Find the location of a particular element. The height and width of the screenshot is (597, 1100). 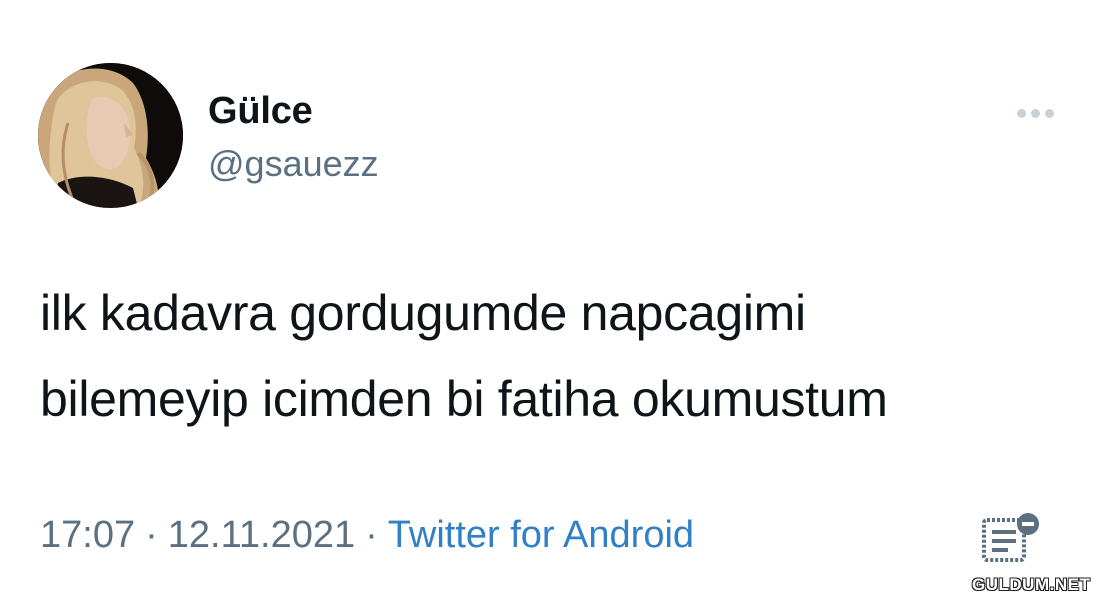

profile-photo-icon is located at coordinates (110, 135).